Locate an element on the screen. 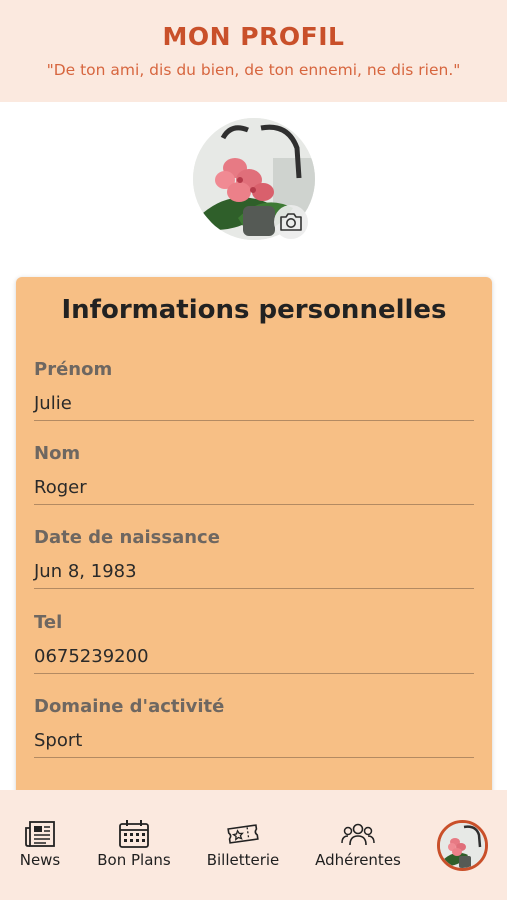 The width and height of the screenshot is (507, 900). tab-news: News is located at coordinates (40, 845).